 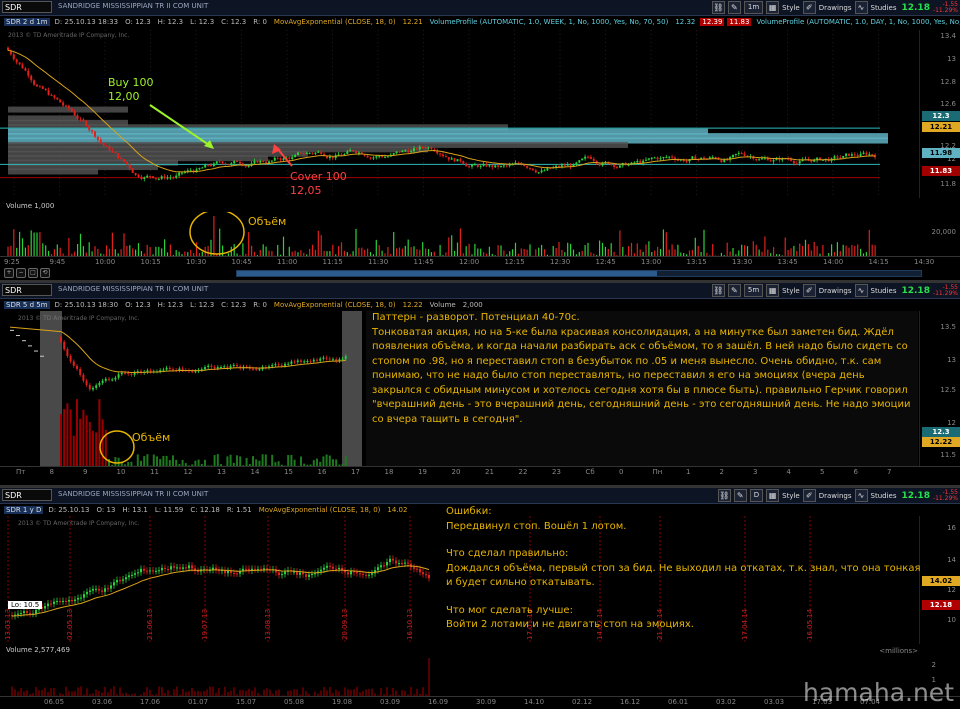 I want to click on change-block: -1.55 -11.29%, so click(x=945, y=7).